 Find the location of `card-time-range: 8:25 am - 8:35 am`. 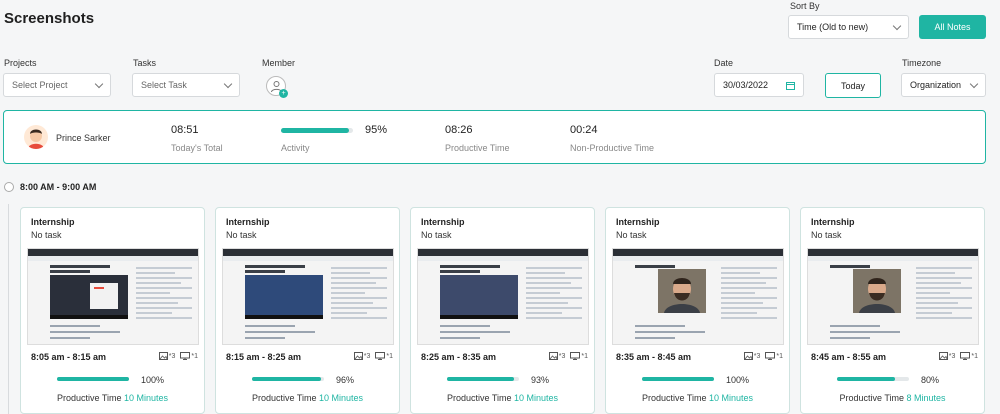

card-time-range: 8:25 am - 8:35 am is located at coordinates (459, 357).